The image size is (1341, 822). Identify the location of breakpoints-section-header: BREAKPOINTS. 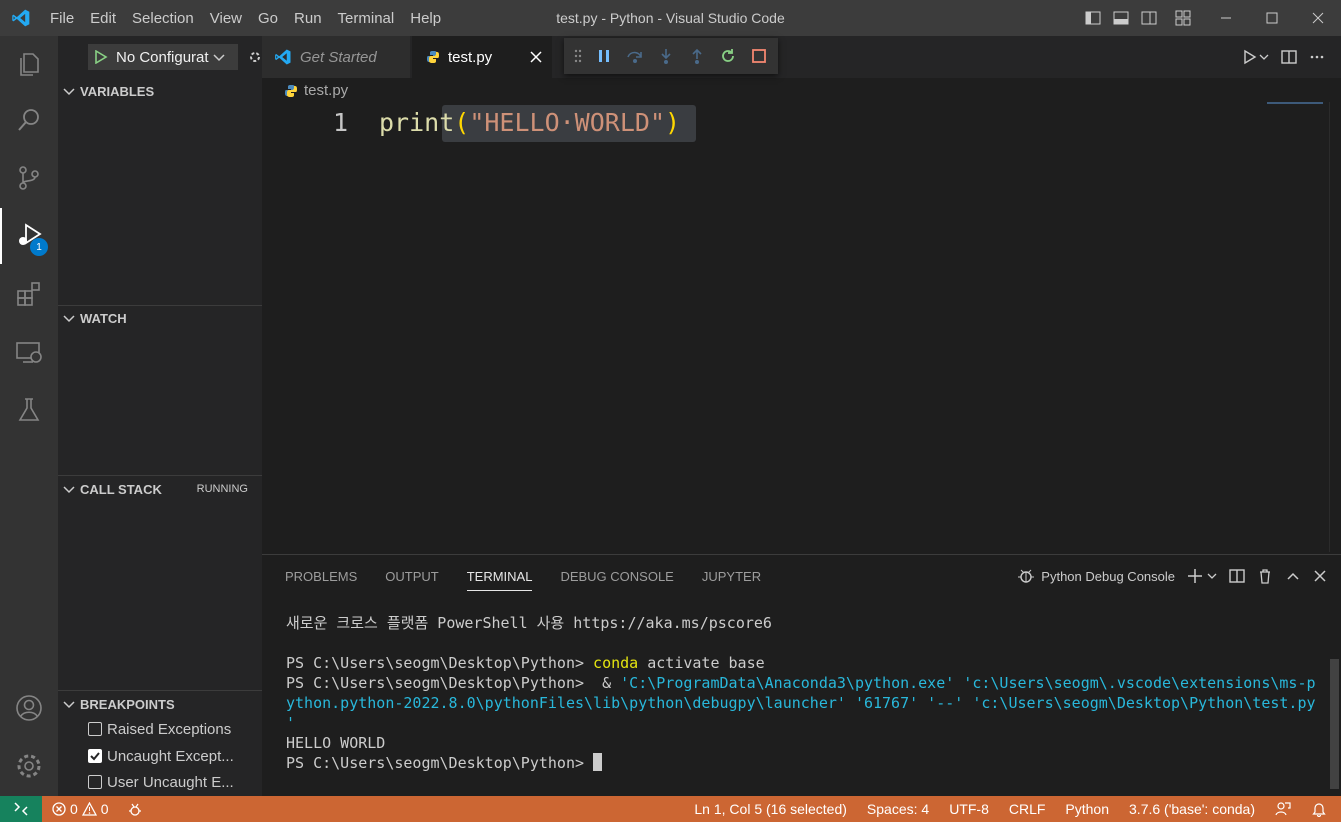
(160, 704).